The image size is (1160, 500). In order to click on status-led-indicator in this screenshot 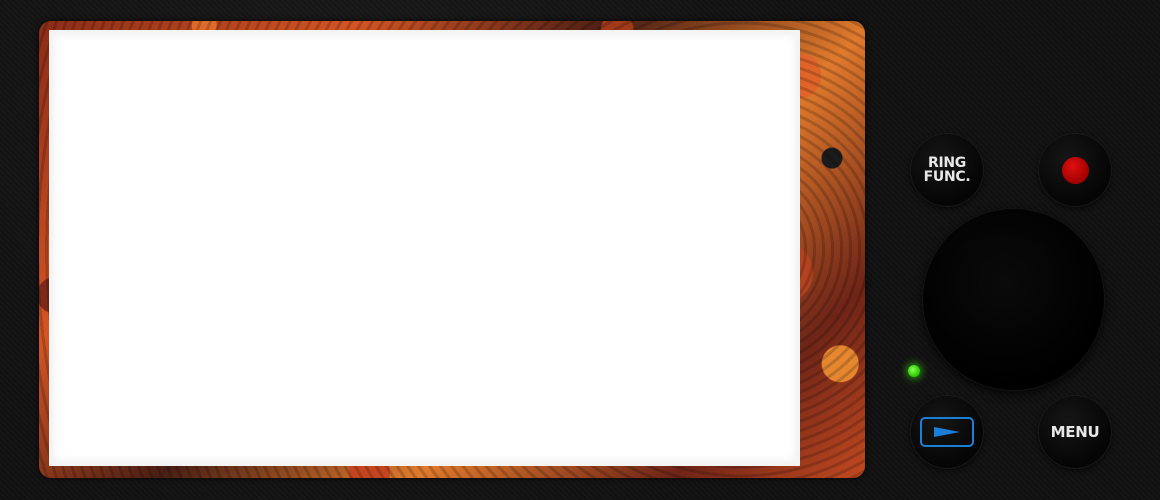, I will do `click(914, 371)`.